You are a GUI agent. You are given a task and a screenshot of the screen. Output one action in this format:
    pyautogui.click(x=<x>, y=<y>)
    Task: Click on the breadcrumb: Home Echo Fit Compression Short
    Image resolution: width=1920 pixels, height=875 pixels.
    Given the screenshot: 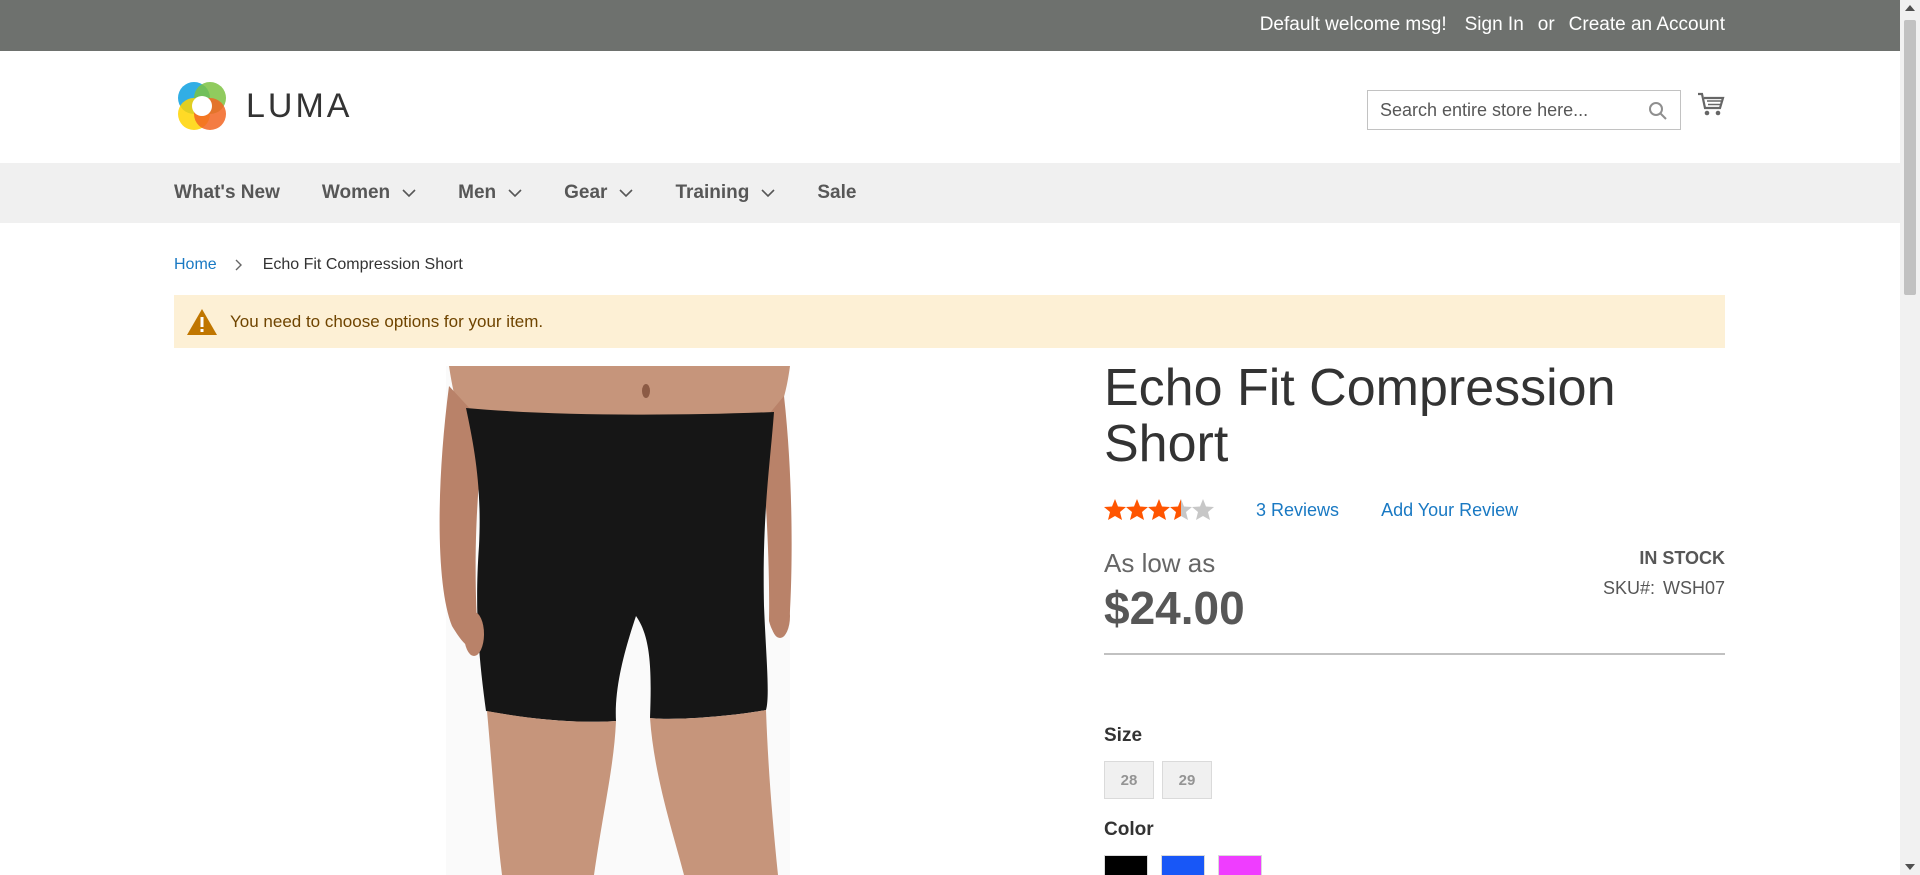 What is the action you would take?
    pyautogui.click(x=318, y=265)
    